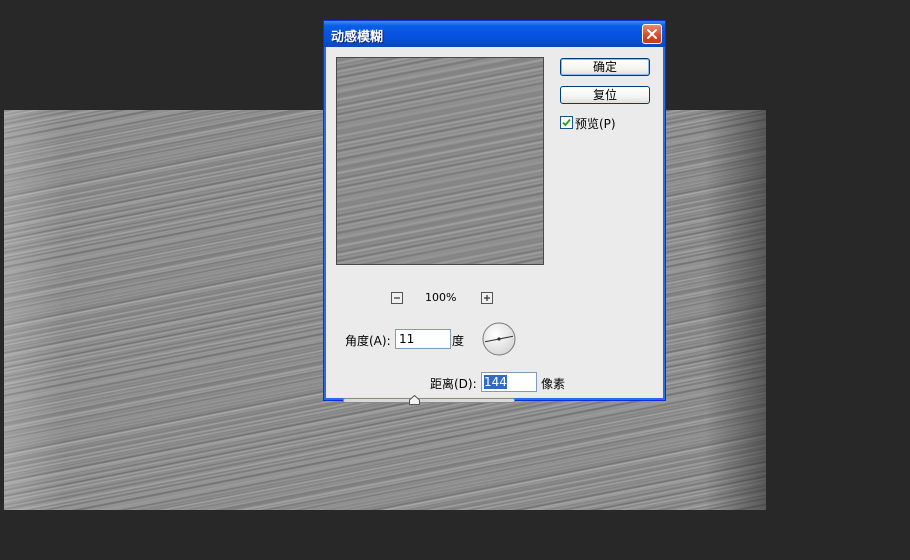 This screenshot has height=560, width=910. Describe the element at coordinates (595, 124) in the screenshot. I see `preview-label: 预览(P)` at that location.